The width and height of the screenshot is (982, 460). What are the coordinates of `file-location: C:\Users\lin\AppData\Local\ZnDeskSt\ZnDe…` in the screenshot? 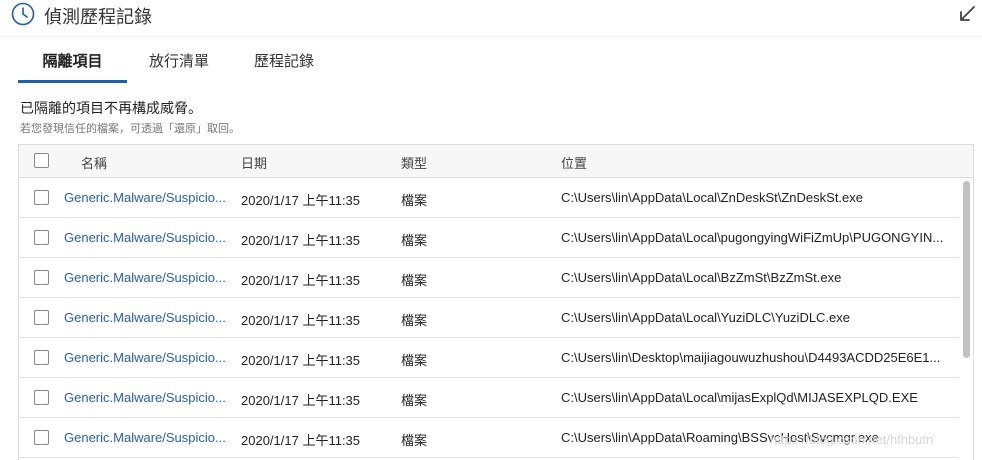 It's located at (712, 197).